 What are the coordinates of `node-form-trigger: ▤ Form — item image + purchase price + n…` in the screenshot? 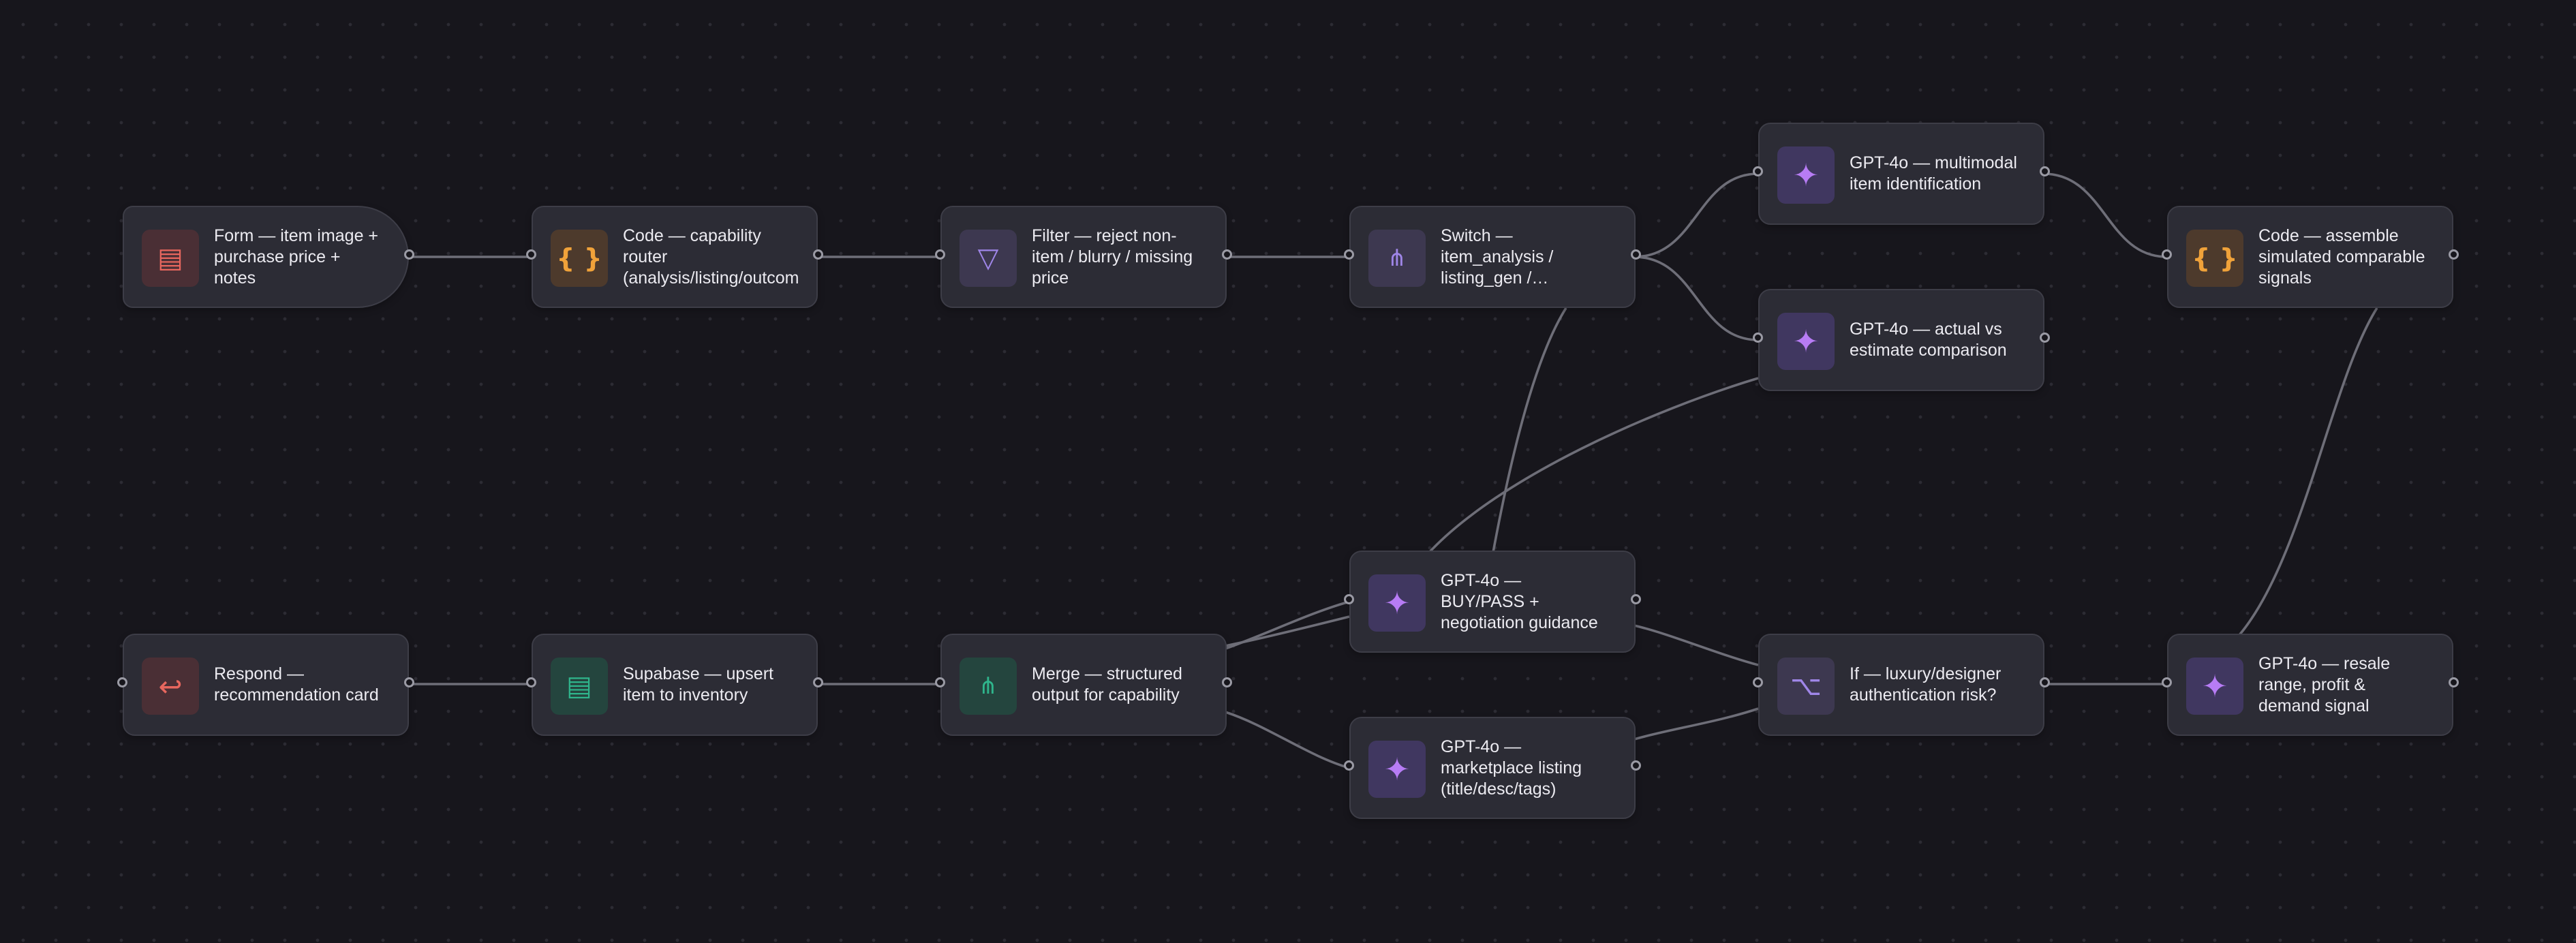 It's located at (268, 257).